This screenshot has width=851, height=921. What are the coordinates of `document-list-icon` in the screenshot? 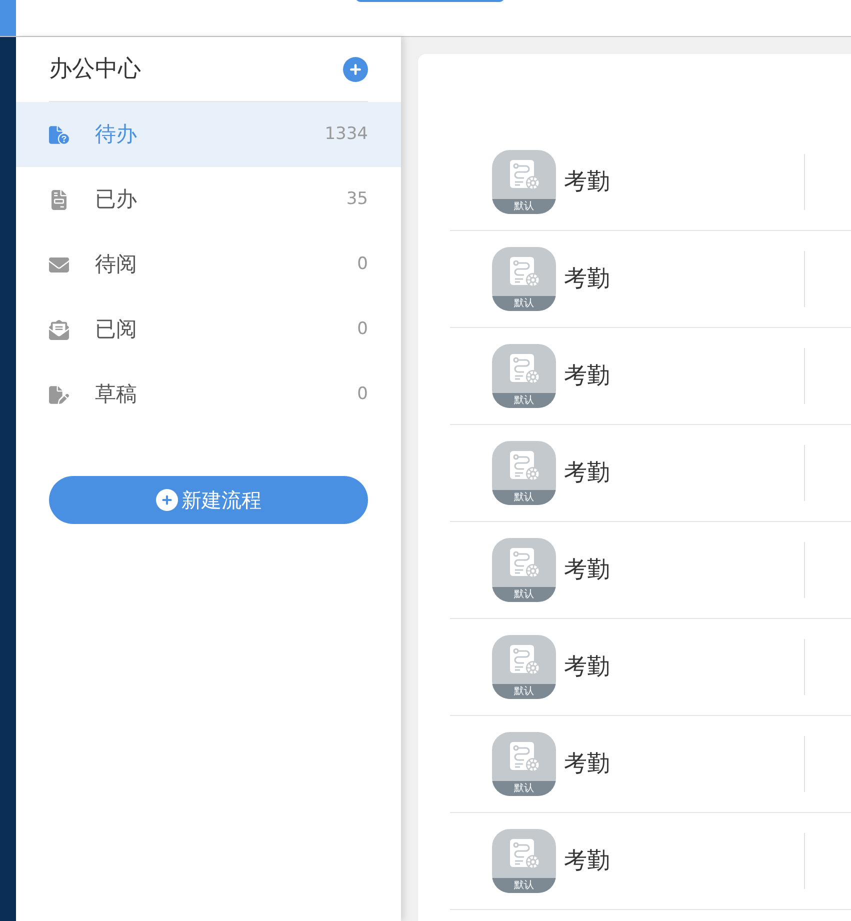 It's located at (59, 200).